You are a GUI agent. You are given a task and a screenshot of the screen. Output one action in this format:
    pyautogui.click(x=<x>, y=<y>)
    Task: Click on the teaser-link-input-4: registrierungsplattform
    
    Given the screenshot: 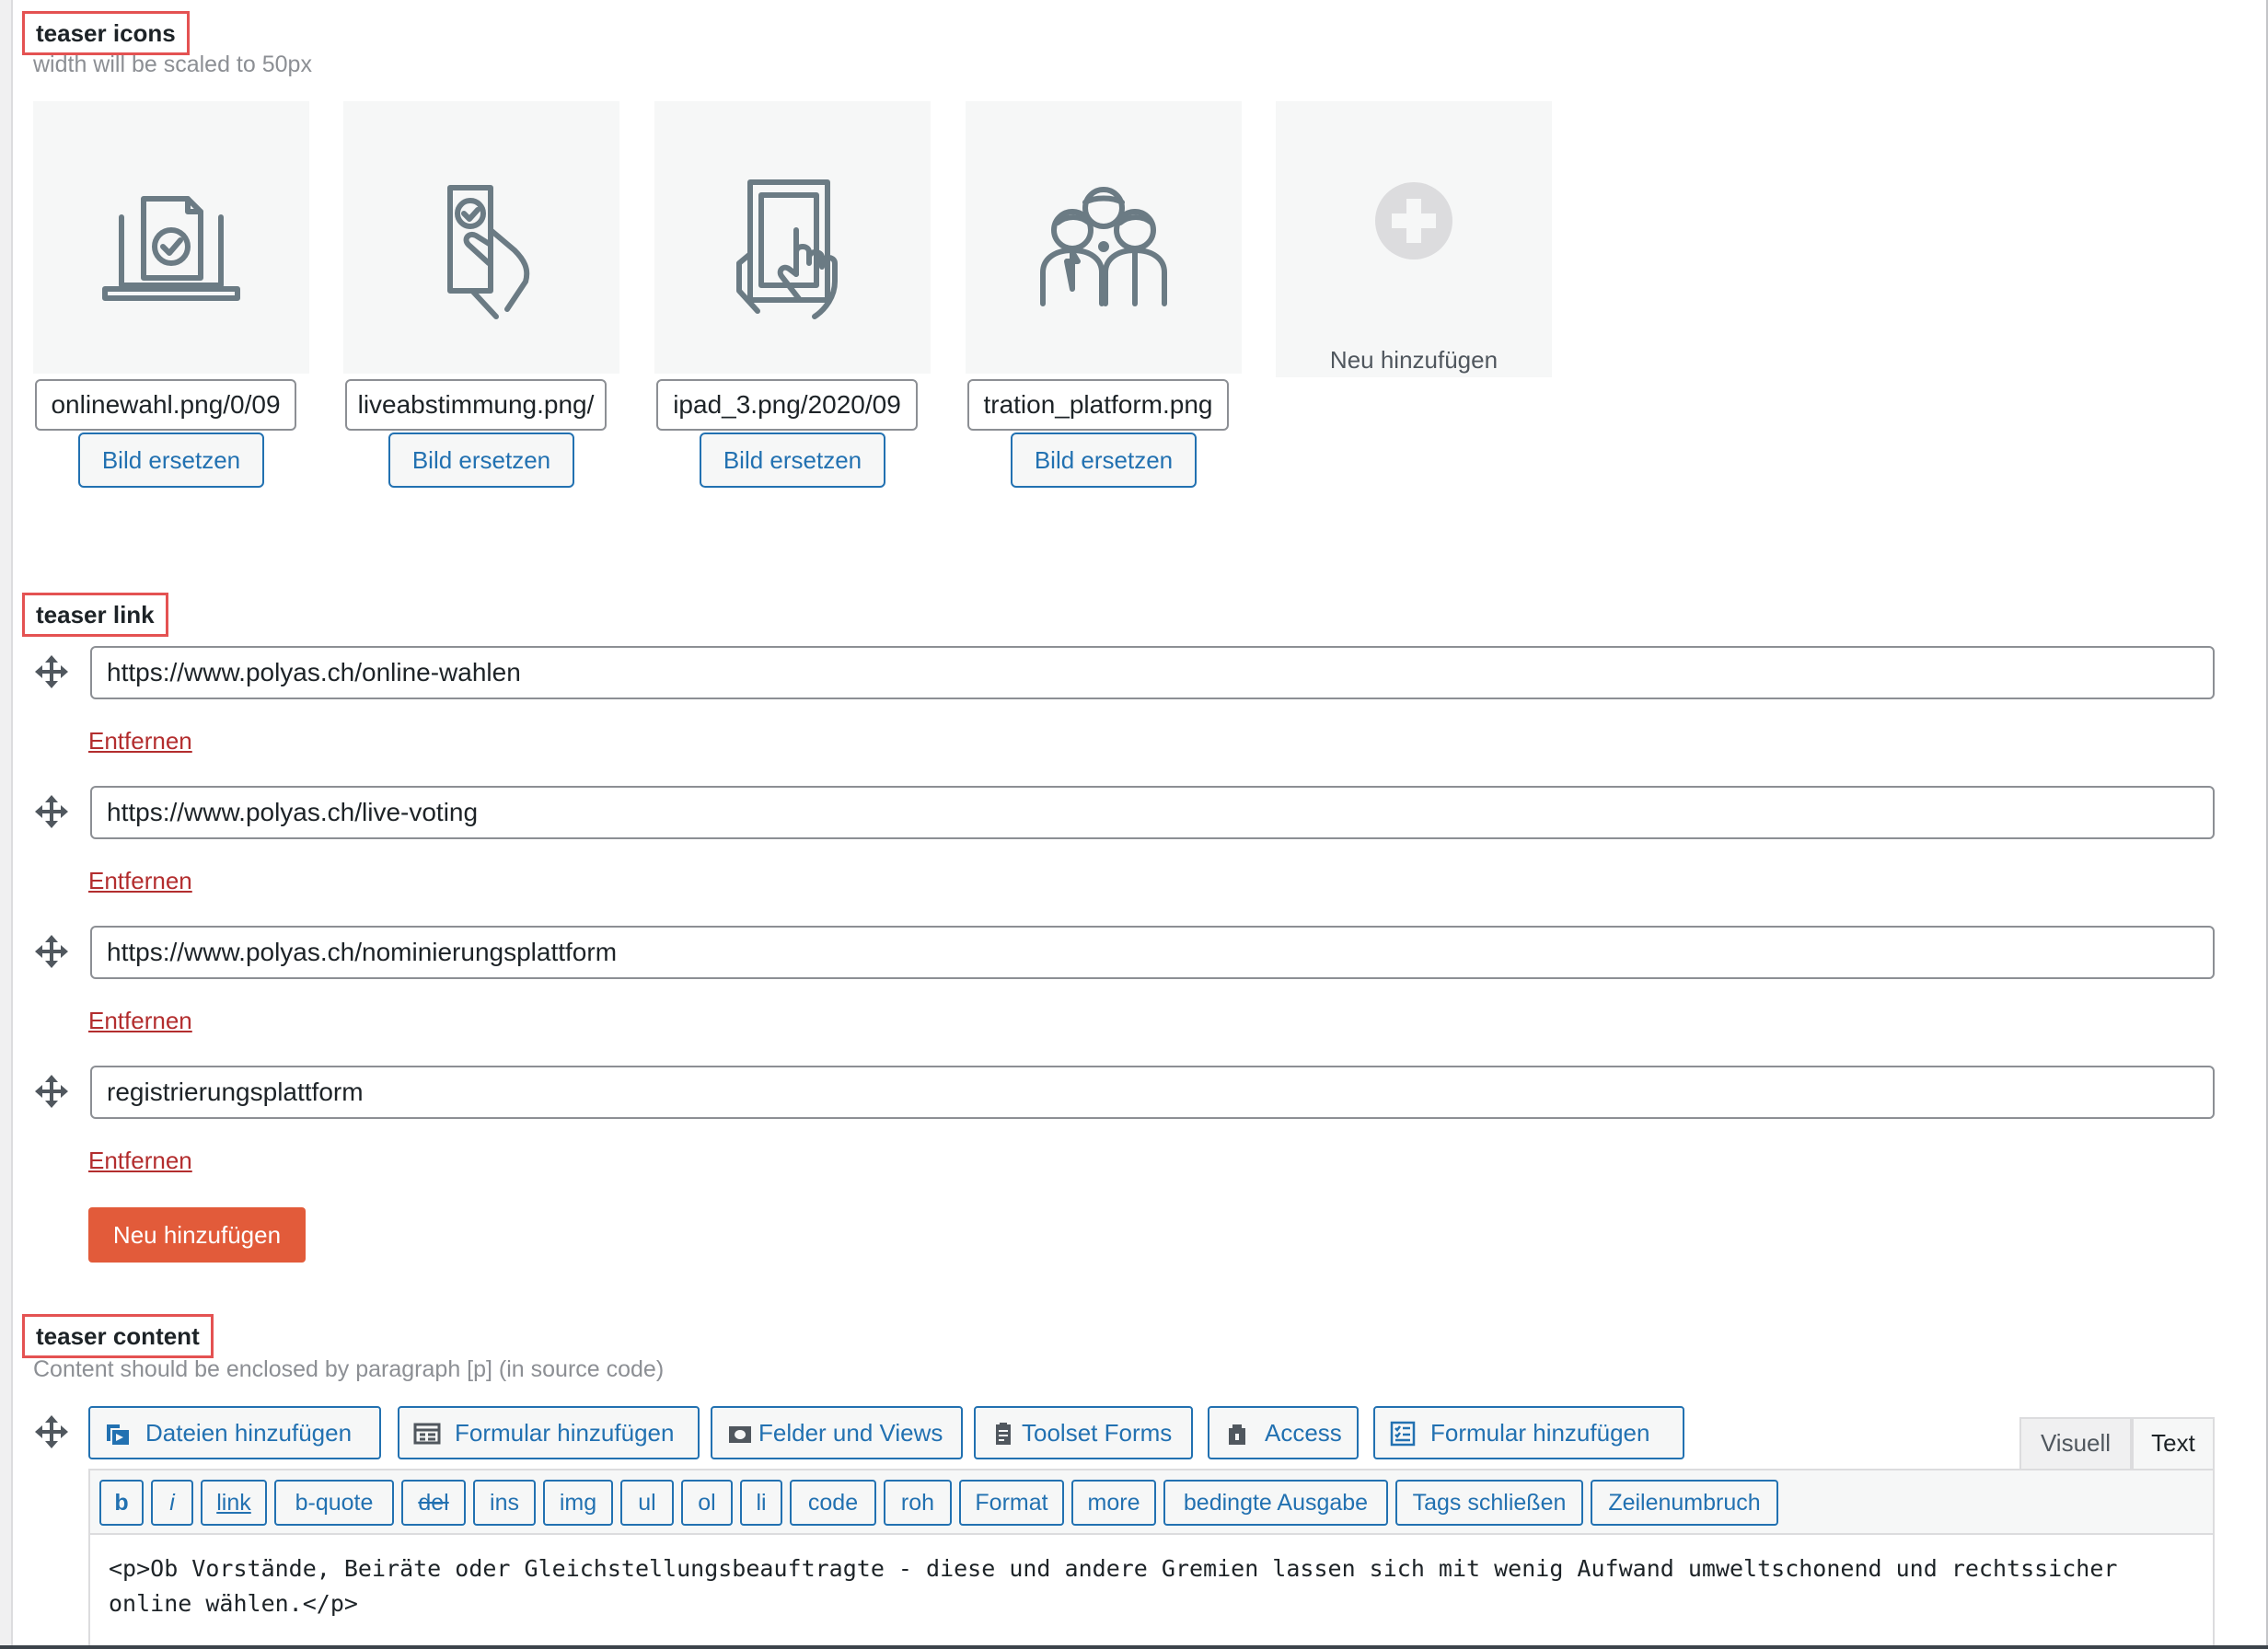 What is the action you would take?
    pyautogui.click(x=1152, y=1092)
    